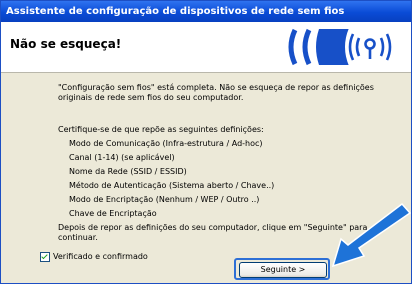 This screenshot has height=284, width=412. What do you see at coordinates (113, 213) in the screenshot?
I see `settings-list-item: Chave de Encriptação` at bounding box center [113, 213].